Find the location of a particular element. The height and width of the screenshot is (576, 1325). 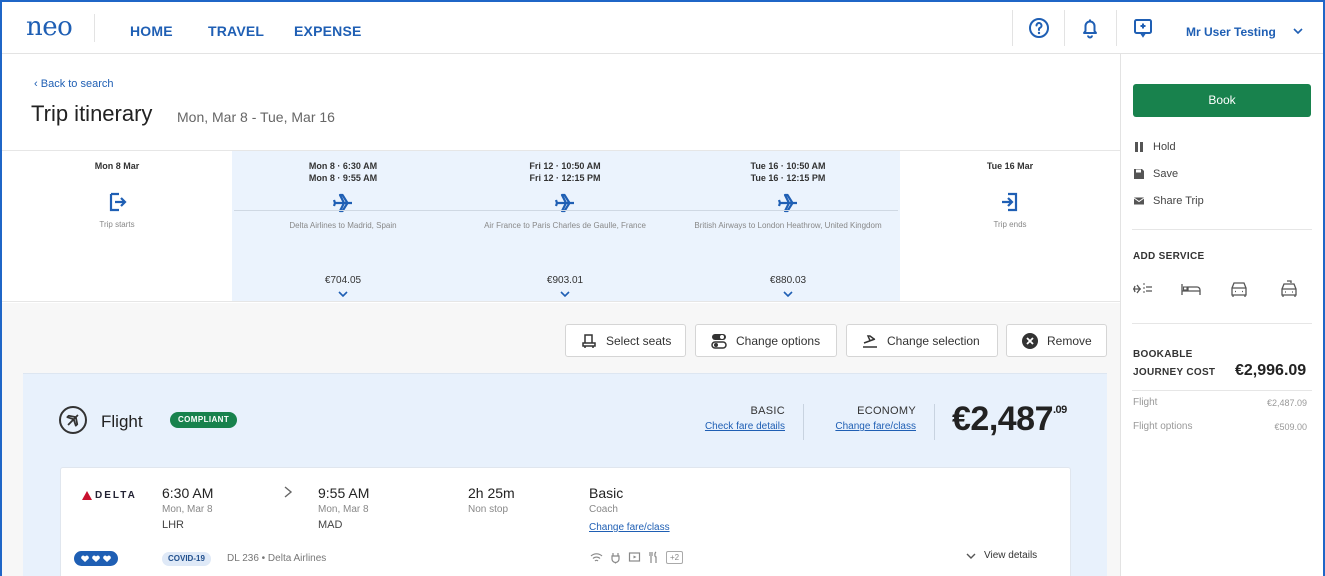

flight-circle-icon is located at coordinates (73, 420).